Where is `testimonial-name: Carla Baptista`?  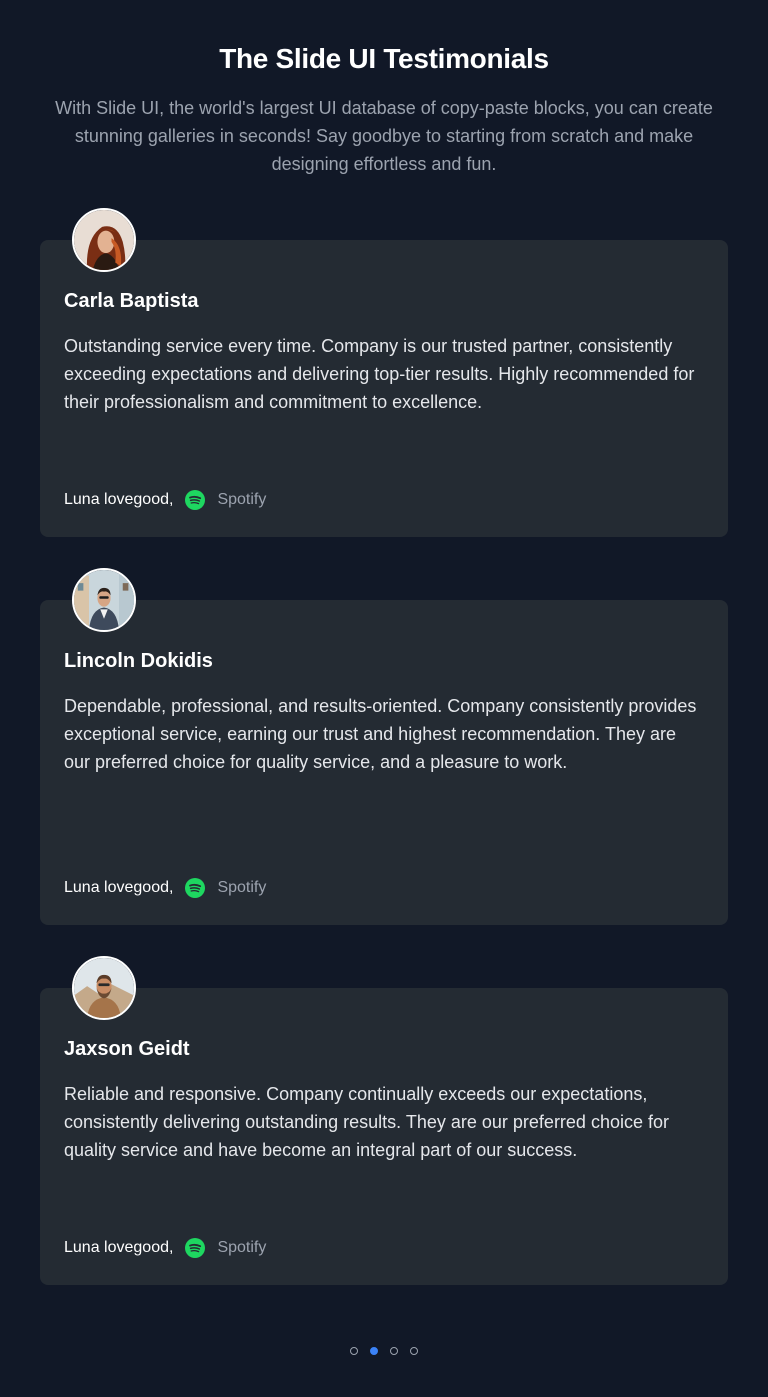 testimonial-name: Carla Baptista is located at coordinates (131, 301).